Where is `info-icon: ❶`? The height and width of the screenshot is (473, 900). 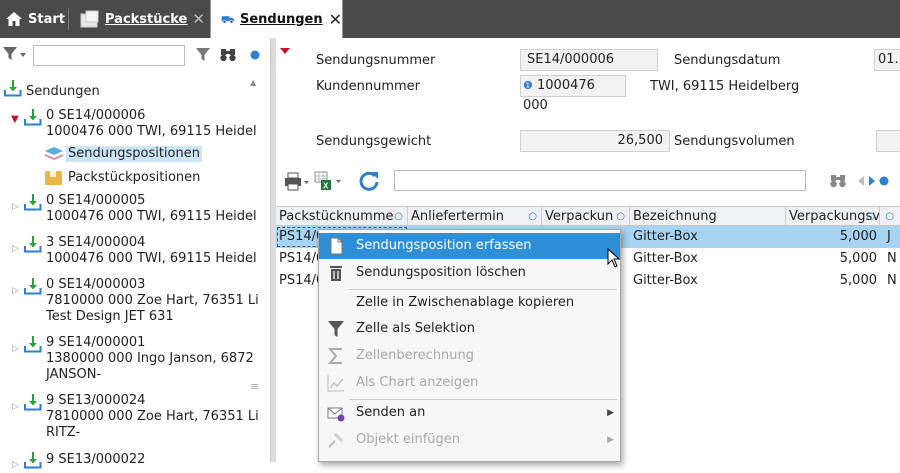 info-icon: ❶ is located at coordinates (528, 85).